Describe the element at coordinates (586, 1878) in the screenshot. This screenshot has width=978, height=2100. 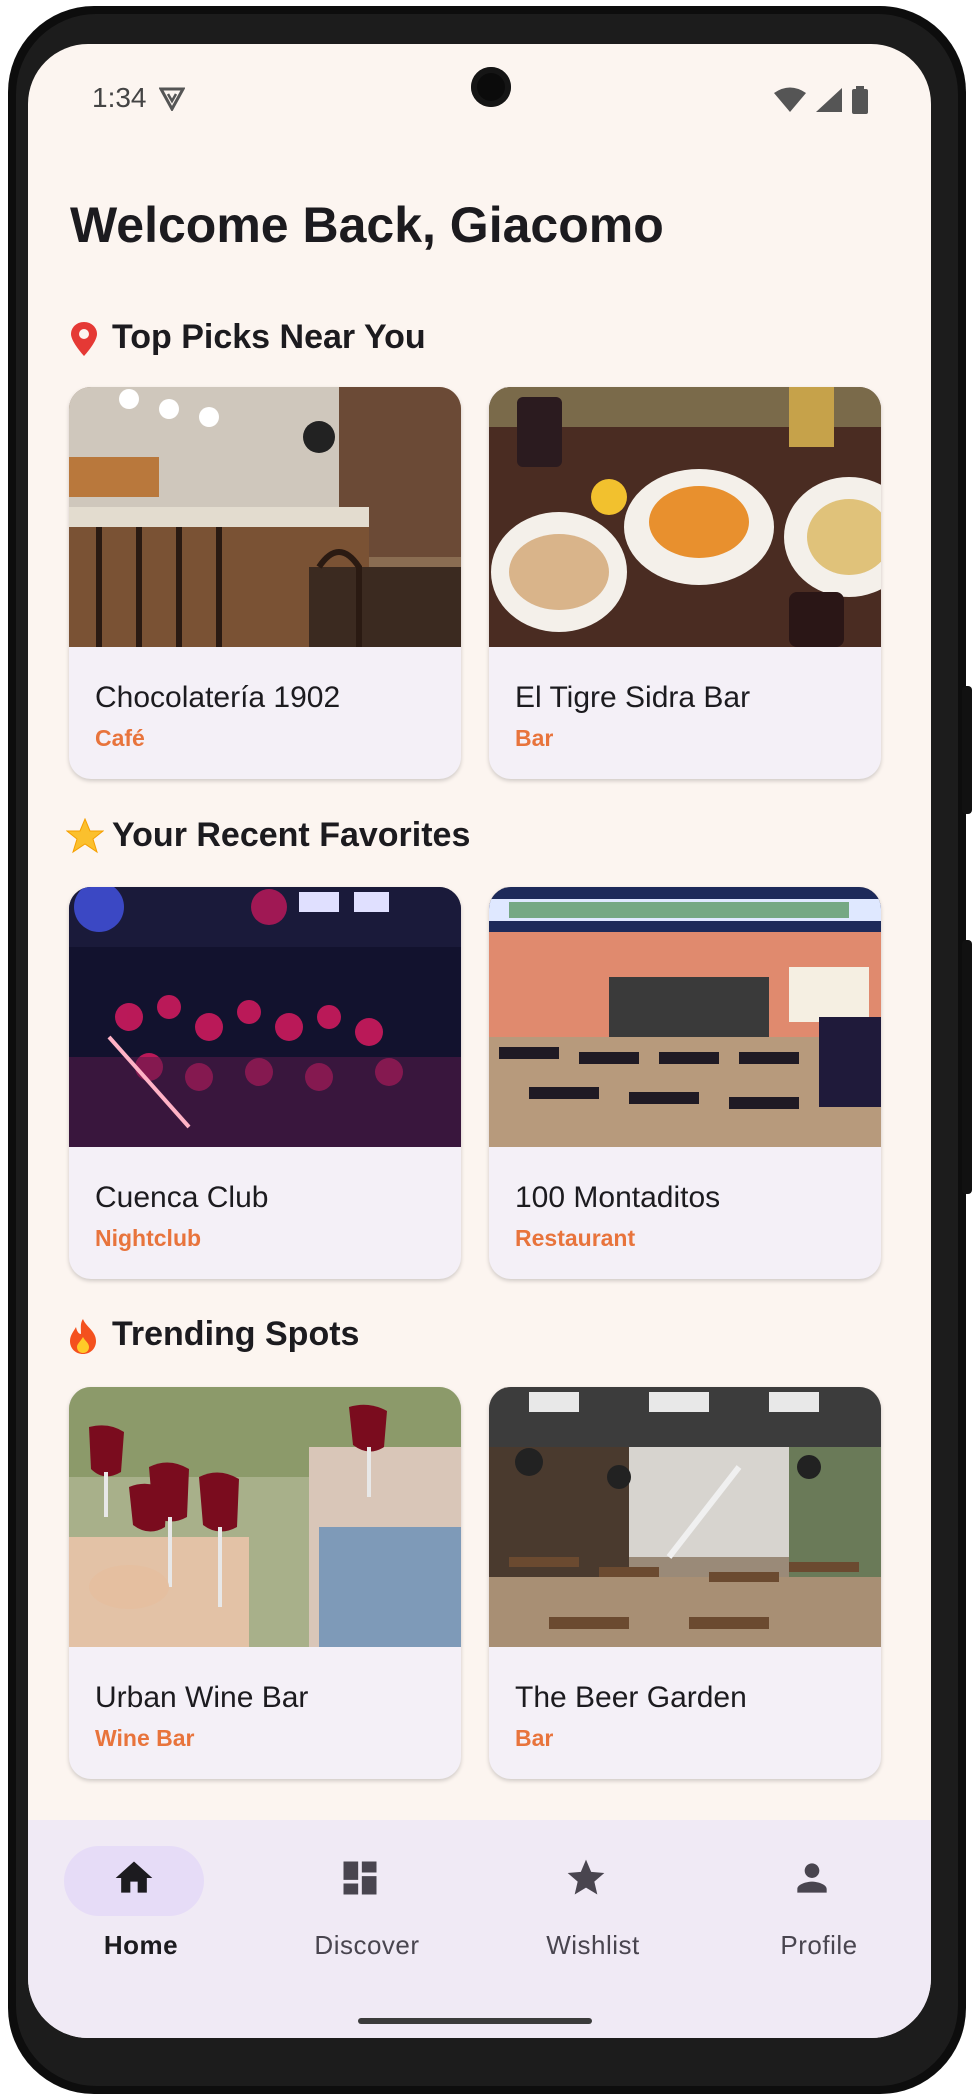
I see `star-icon` at that location.